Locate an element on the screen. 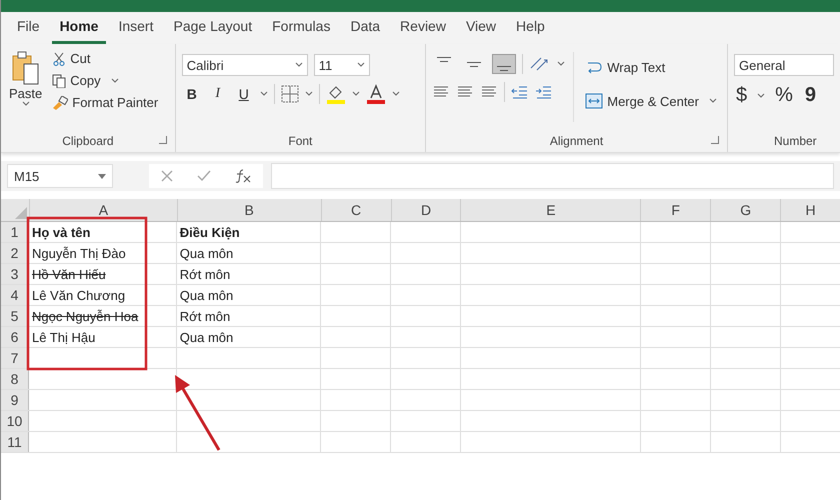  percent-button: % is located at coordinates (784, 95).